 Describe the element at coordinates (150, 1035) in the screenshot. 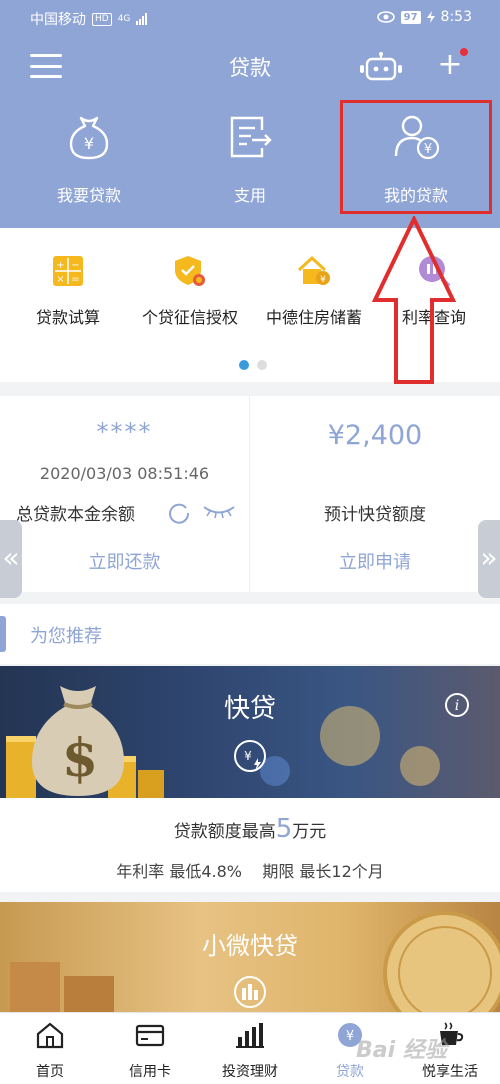

I see `credit-card-icon` at that location.